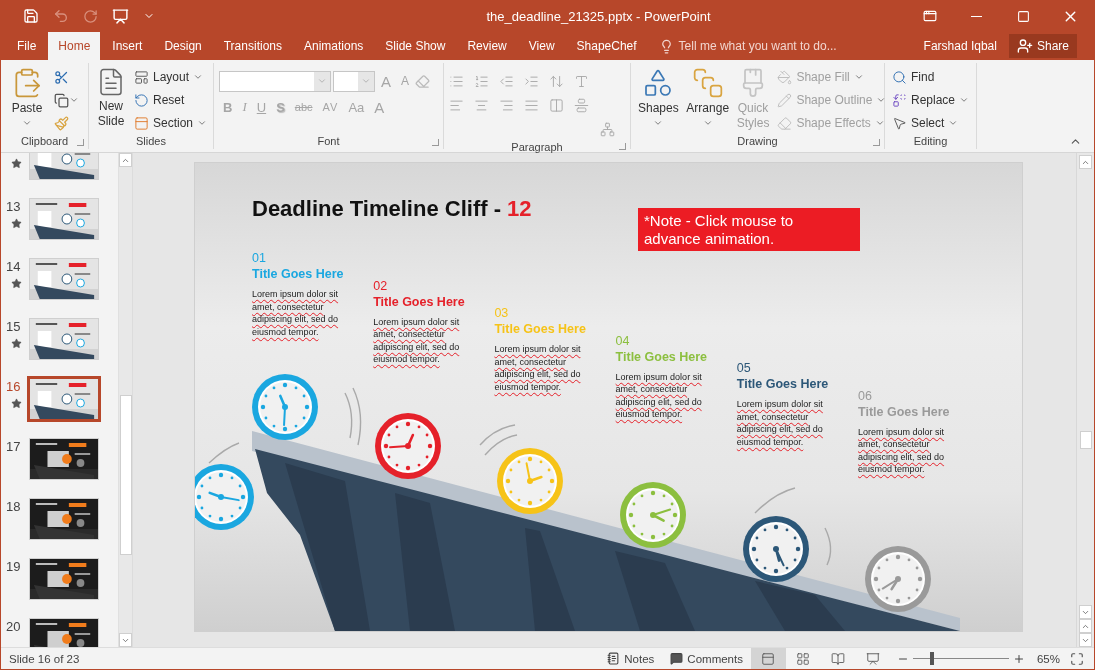  What do you see at coordinates (44, 658) in the screenshot?
I see `slide-counter: Slide 16 of 23` at bounding box center [44, 658].